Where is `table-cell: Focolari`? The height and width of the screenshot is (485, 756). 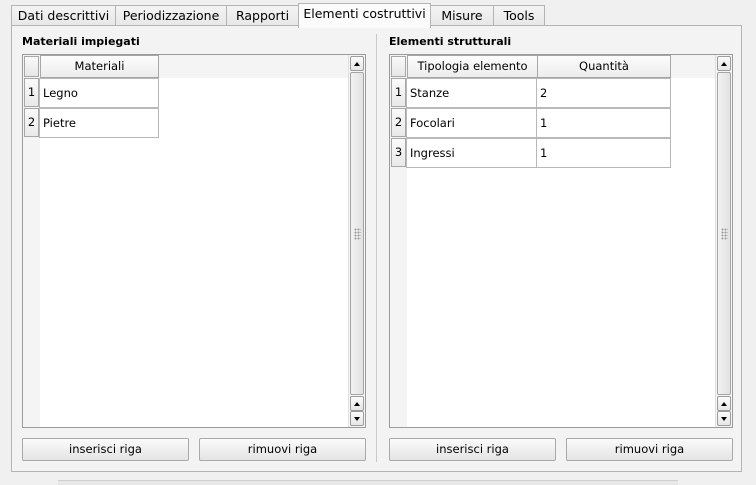 table-cell: Focolari is located at coordinates (471, 123).